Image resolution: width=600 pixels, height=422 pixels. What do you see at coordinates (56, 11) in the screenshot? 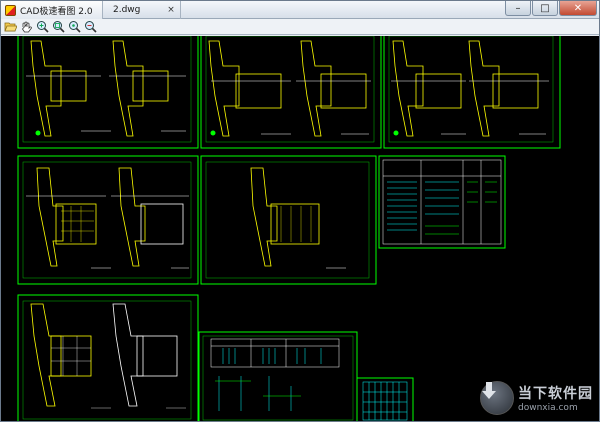
I see `app-title: CAD极速看图 2.0` at bounding box center [56, 11].